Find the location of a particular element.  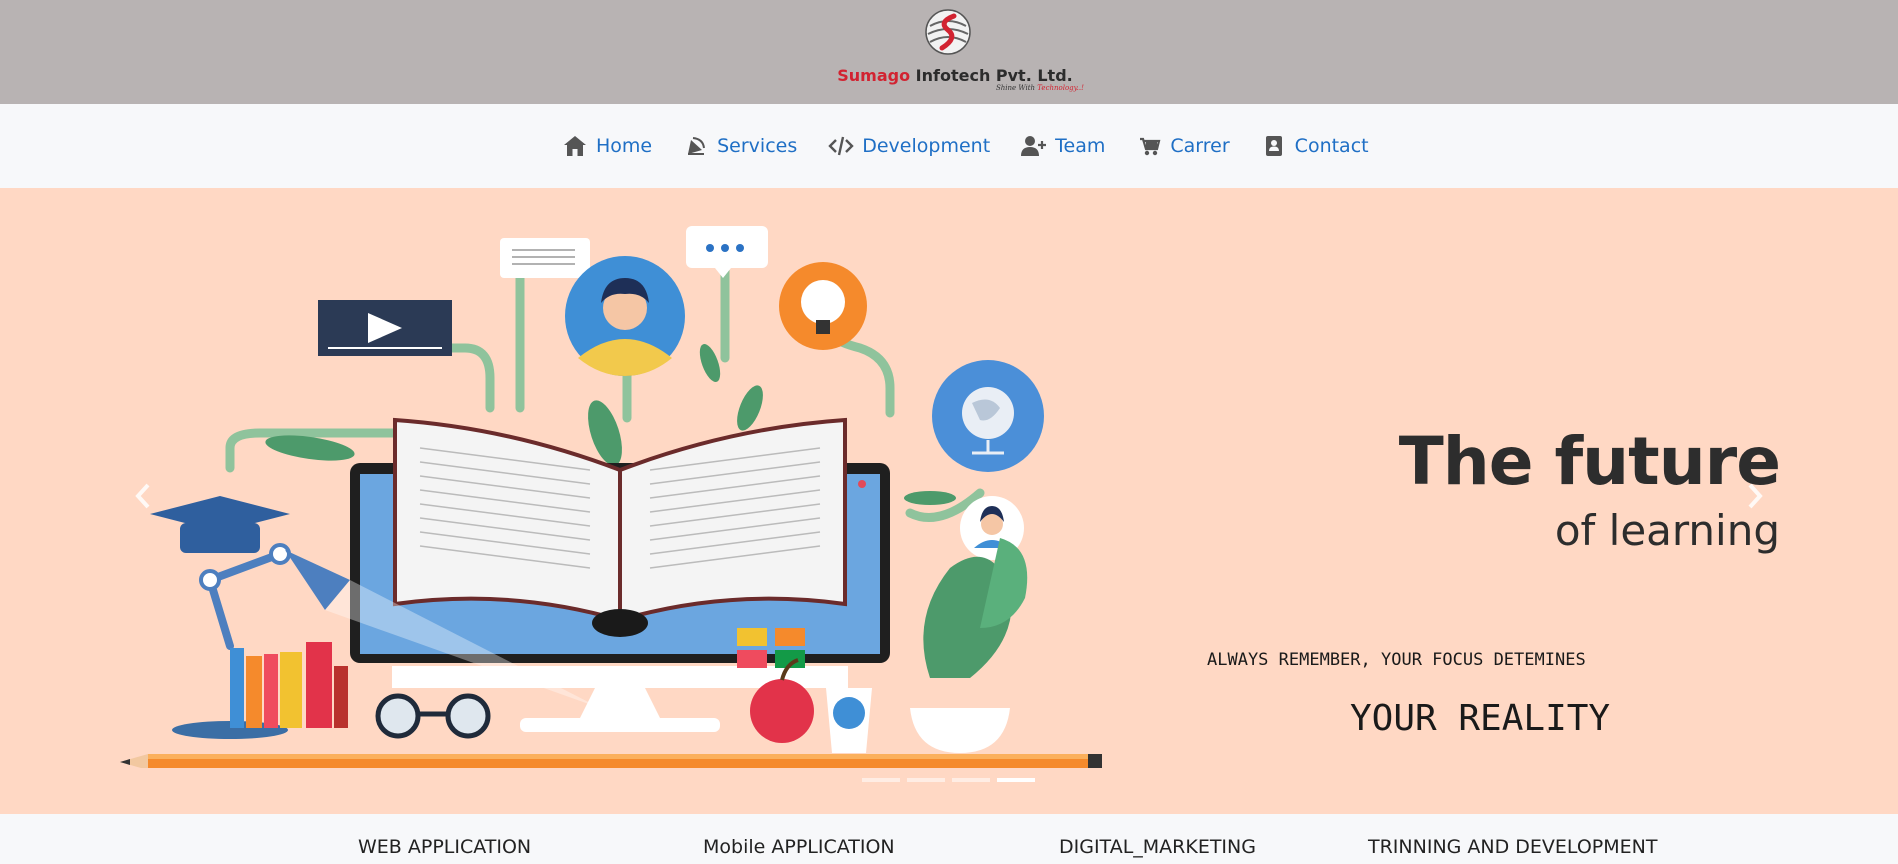

nav-item-contact: Contact is located at coordinates (1315, 146).